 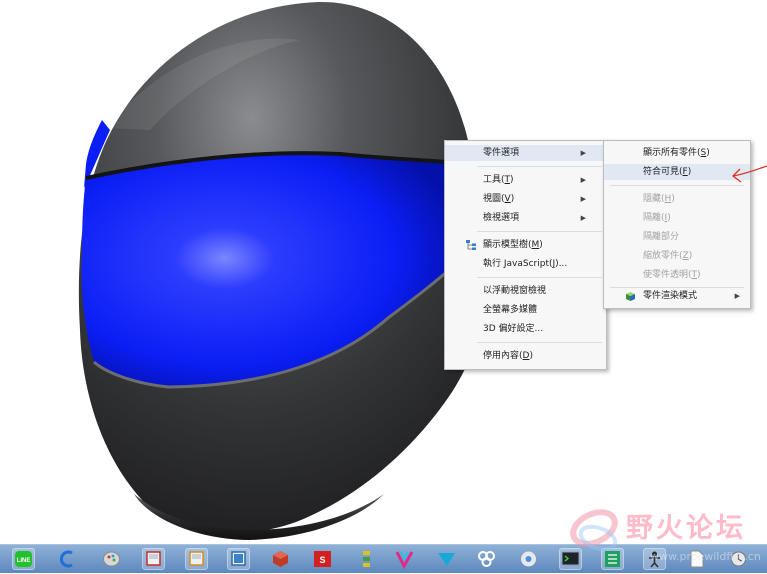 What do you see at coordinates (366, 559) in the screenshot?
I see `layers-icon` at bounding box center [366, 559].